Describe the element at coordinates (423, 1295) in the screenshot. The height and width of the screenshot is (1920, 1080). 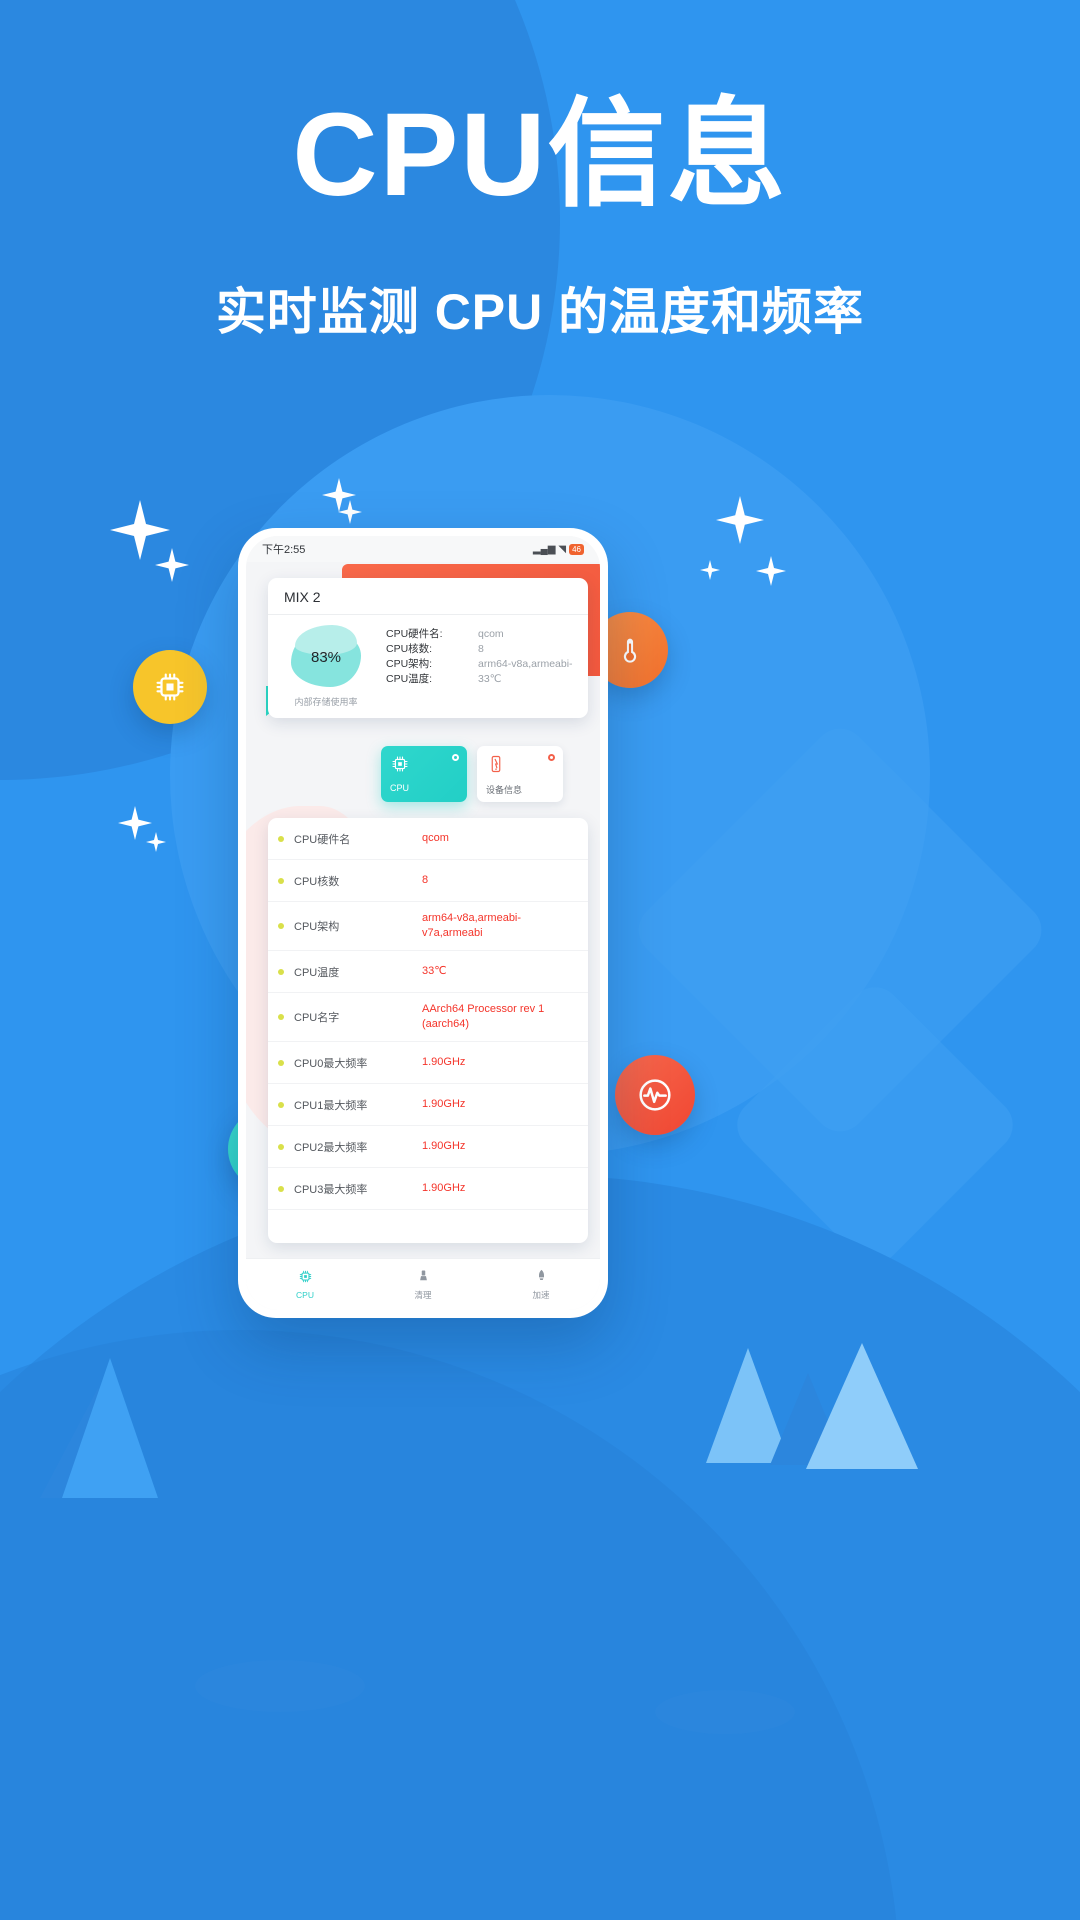
I see `nav-label: 清理` at that location.